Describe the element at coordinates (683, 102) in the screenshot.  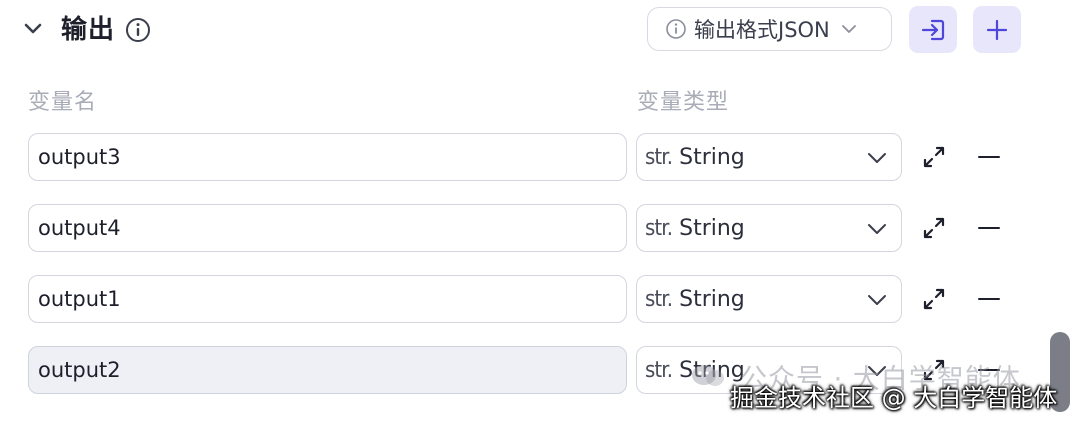
I see `variable-type-column-header: 变量类型` at that location.